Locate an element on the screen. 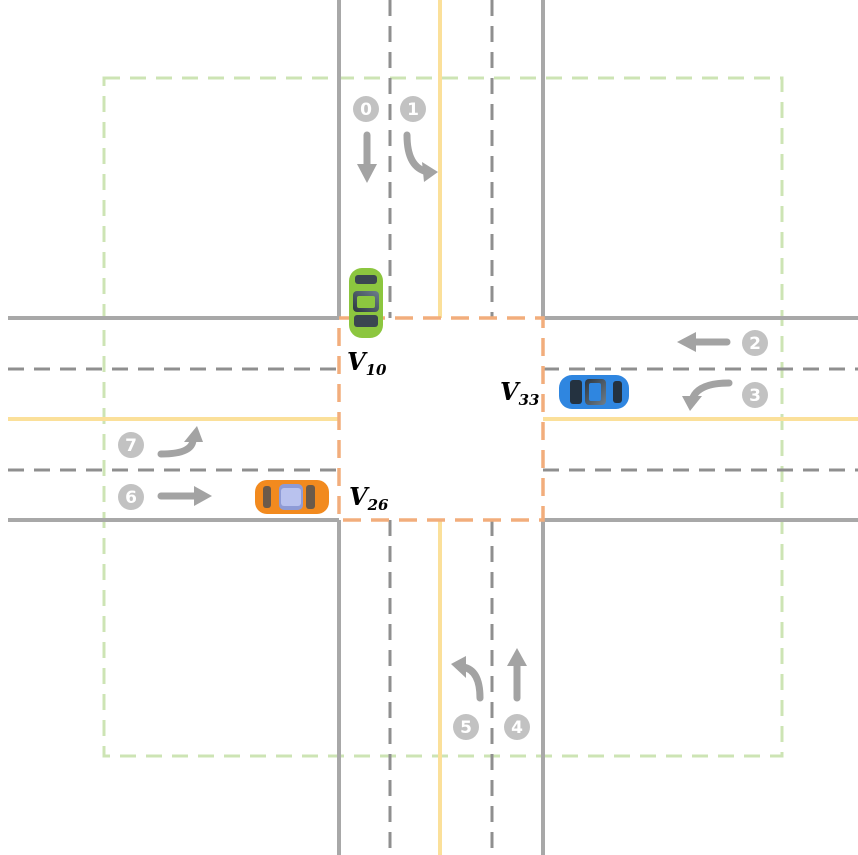 The image size is (858, 855). lane-badge-7: 7 is located at coordinates (131, 445).